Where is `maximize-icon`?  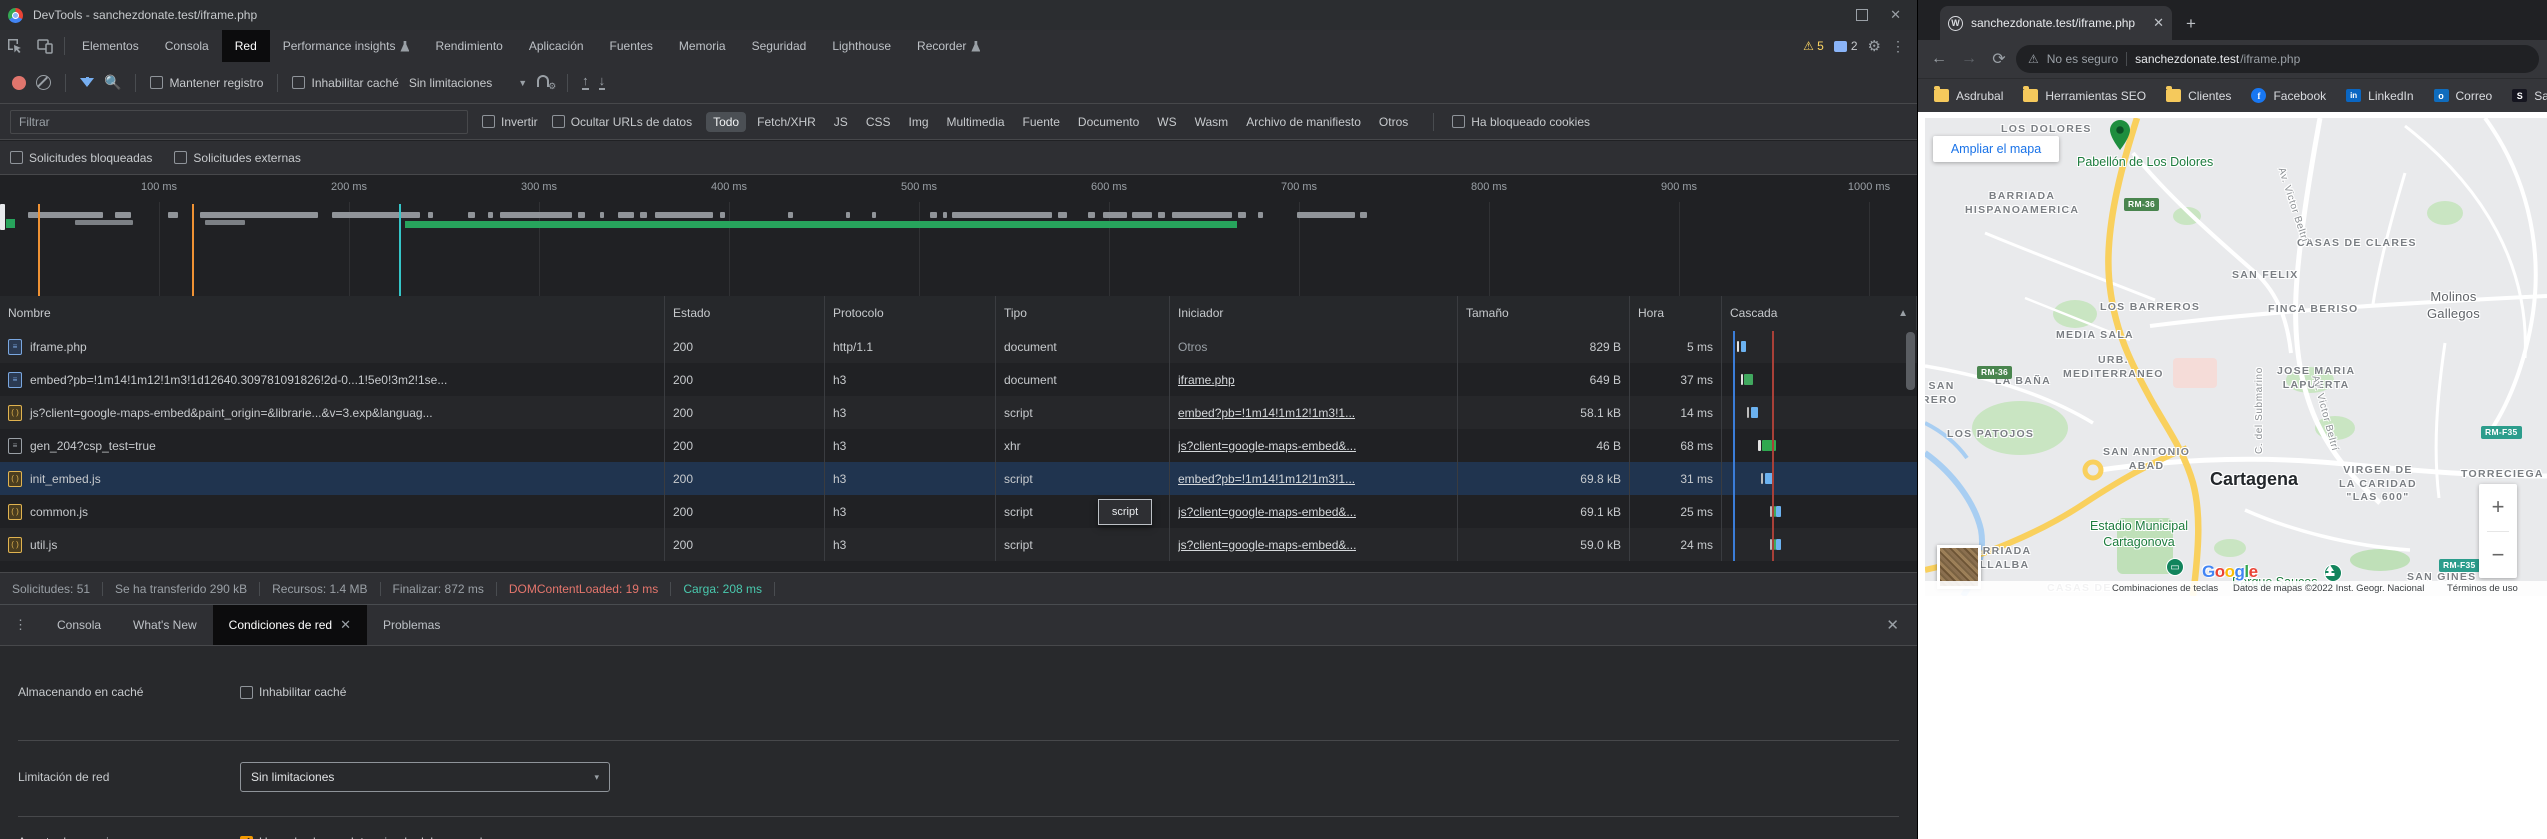
maximize-icon is located at coordinates (1862, 15).